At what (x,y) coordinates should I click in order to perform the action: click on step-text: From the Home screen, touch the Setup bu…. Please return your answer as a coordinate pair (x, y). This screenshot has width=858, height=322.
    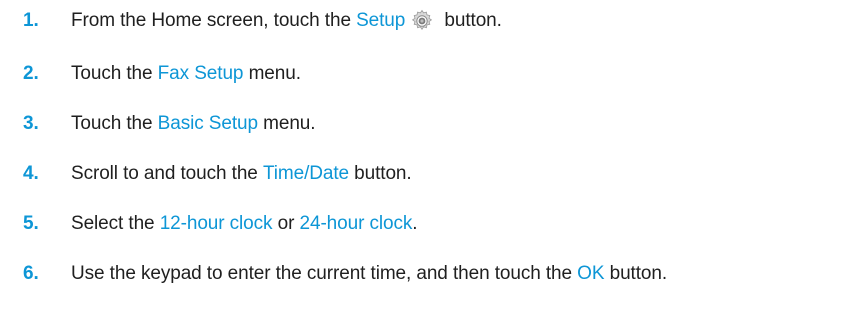
    Looking at the image, I should click on (286, 21).